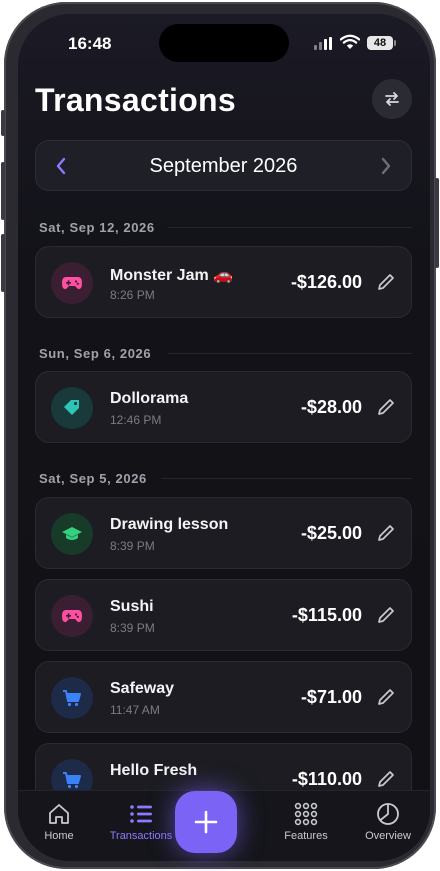  What do you see at coordinates (72, 408) in the screenshot?
I see `tag-icon` at bounding box center [72, 408].